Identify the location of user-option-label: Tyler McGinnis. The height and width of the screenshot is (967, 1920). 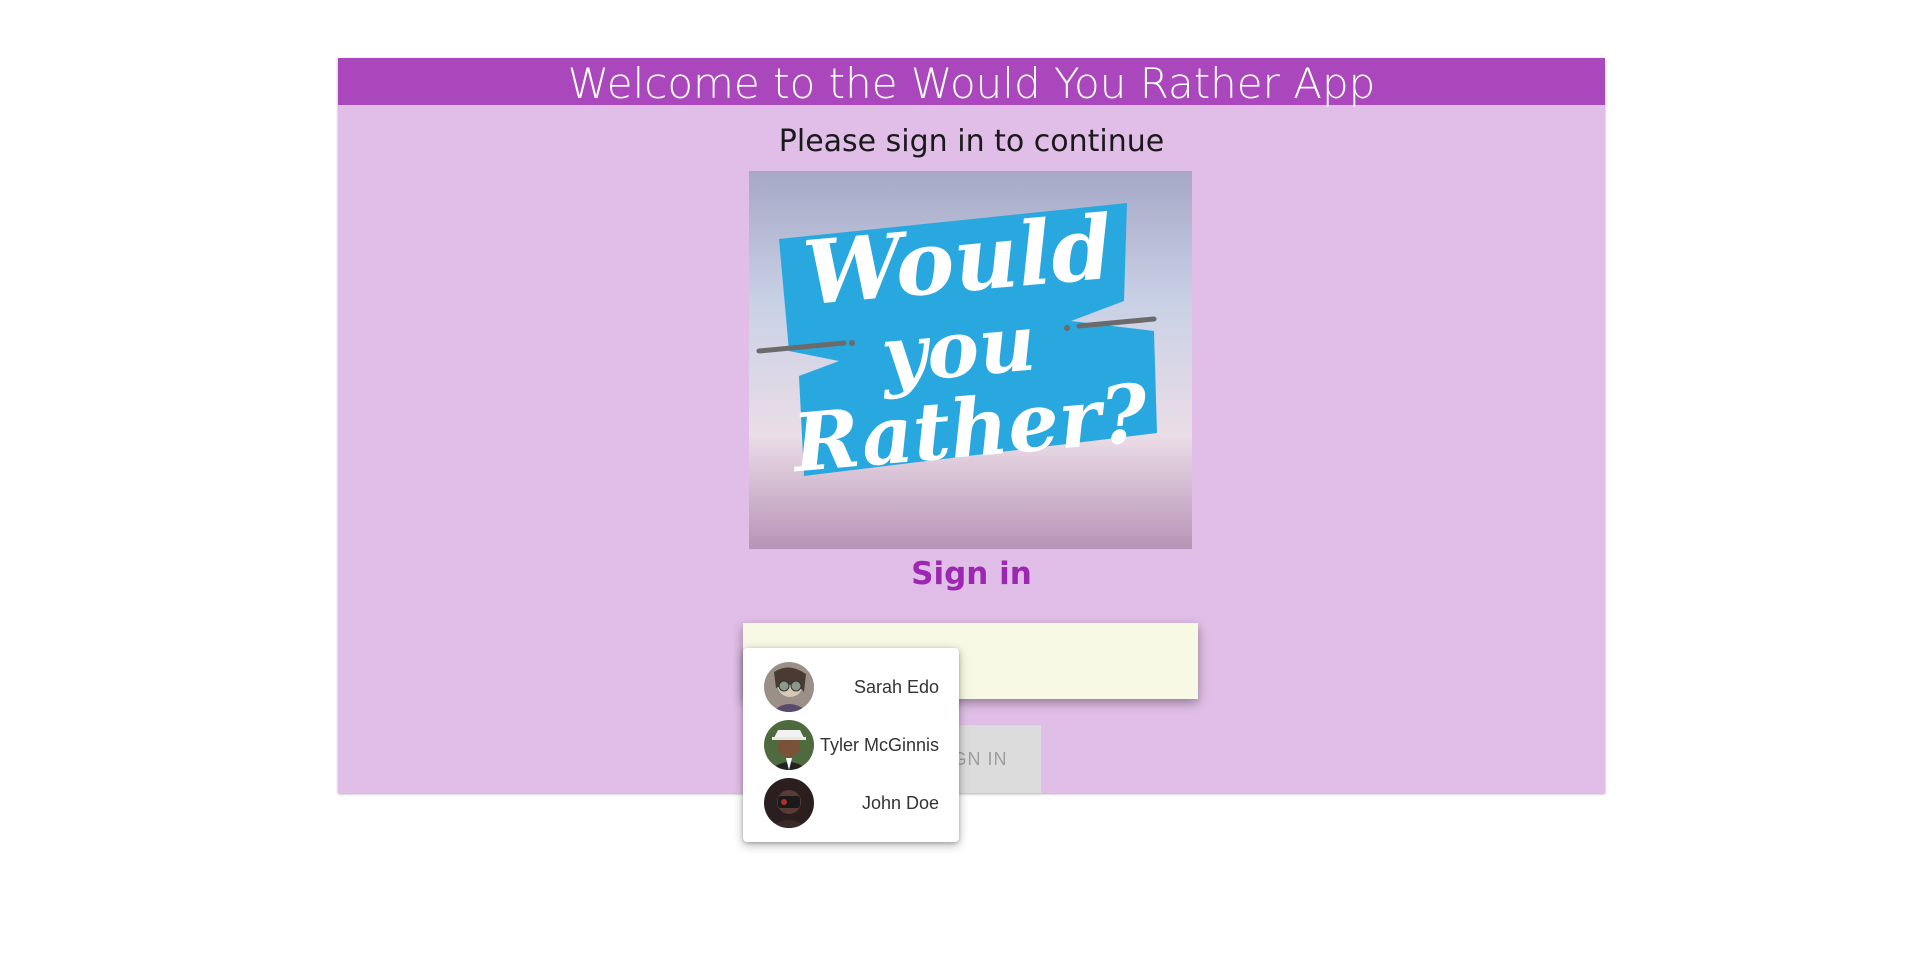
(879, 745).